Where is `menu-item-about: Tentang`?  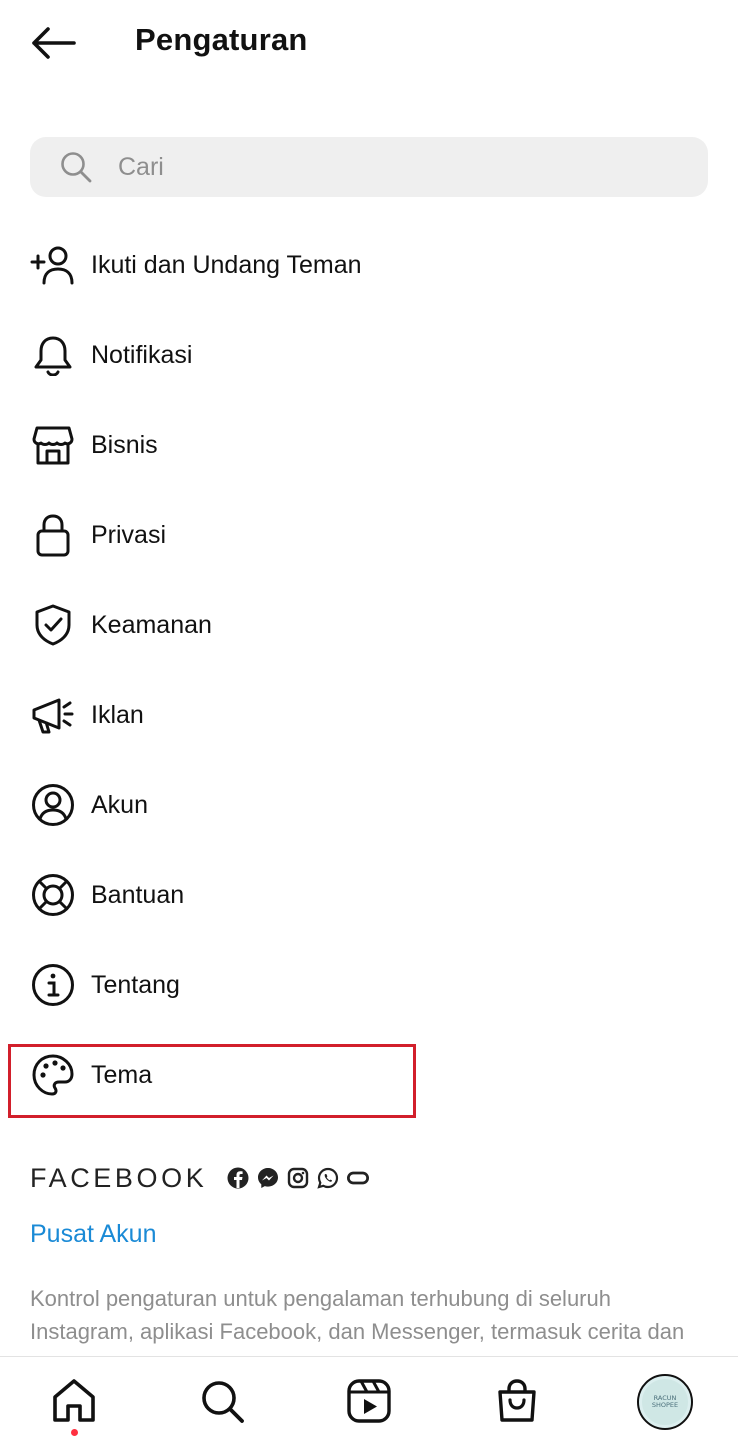 menu-item-about: Tentang is located at coordinates (369, 985).